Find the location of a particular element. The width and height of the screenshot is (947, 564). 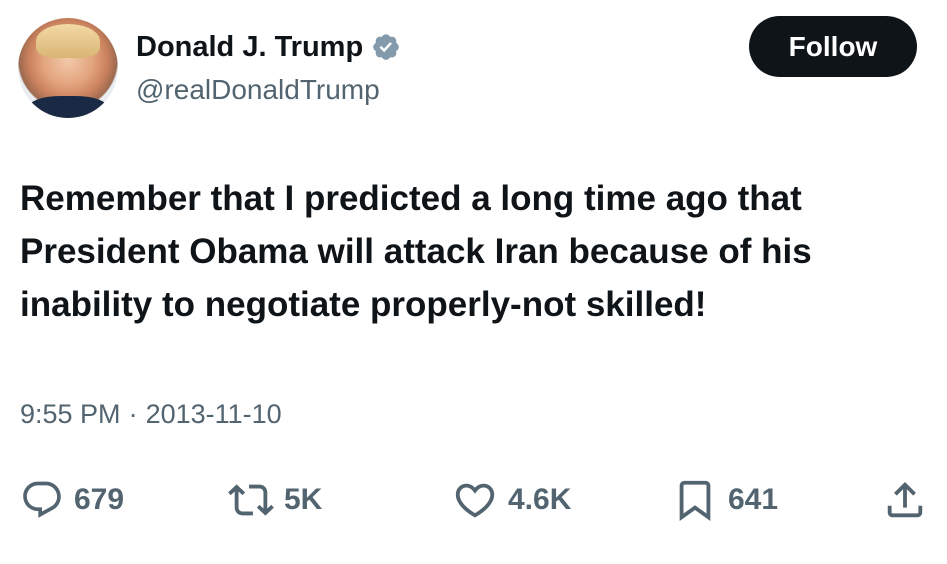

action-bar: 679 5K 4.6K 641 is located at coordinates (476, 500).